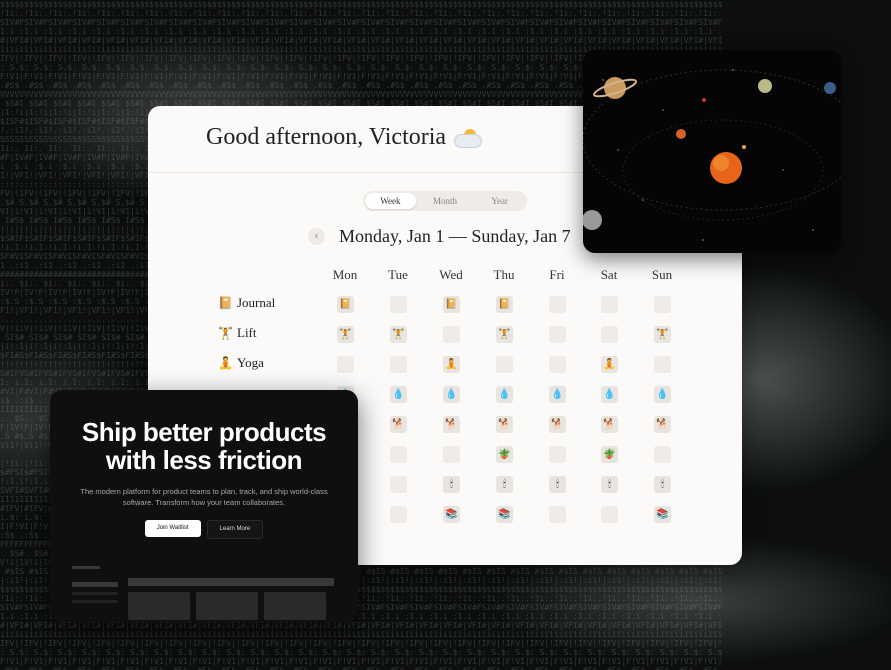 This screenshot has width=891, height=670. Describe the element at coordinates (247, 332) in the screenshot. I see `habit-name: Lift` at that location.